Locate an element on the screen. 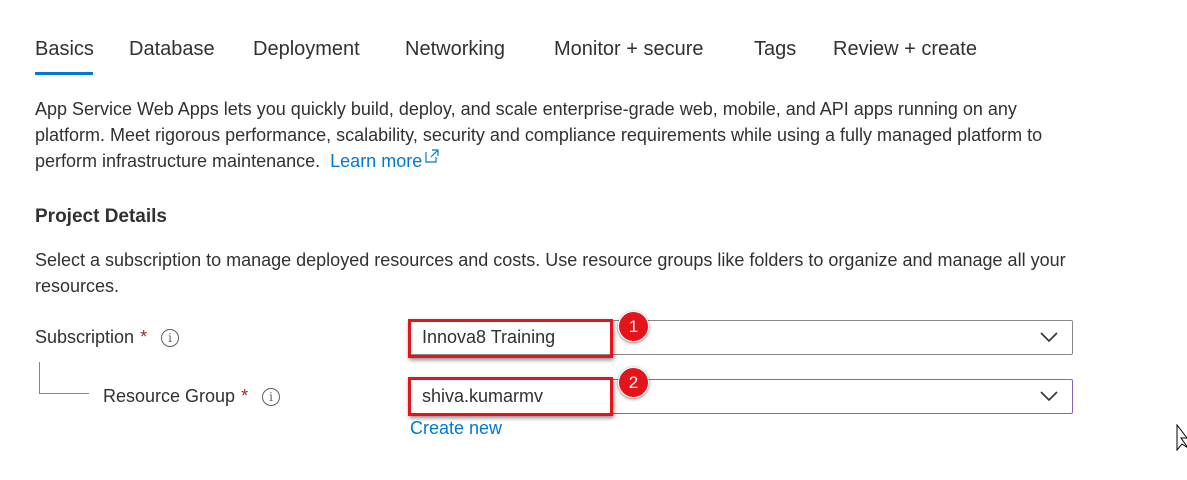 Image resolution: width=1187 pixels, height=480 pixels. subscription-label-text: Subscription is located at coordinates (85, 337).